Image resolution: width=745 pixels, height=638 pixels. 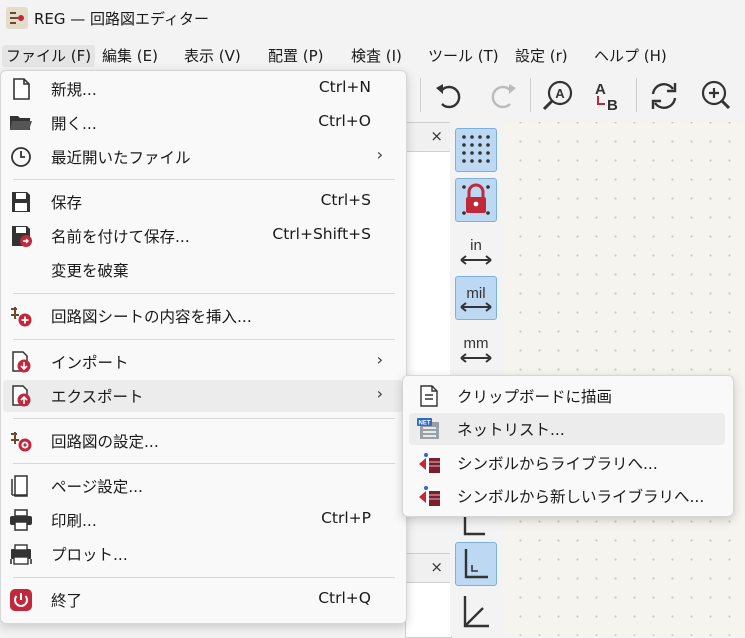 What do you see at coordinates (535, 397) in the screenshot?
I see `submenu-item-label: クリップボードに描画` at bounding box center [535, 397].